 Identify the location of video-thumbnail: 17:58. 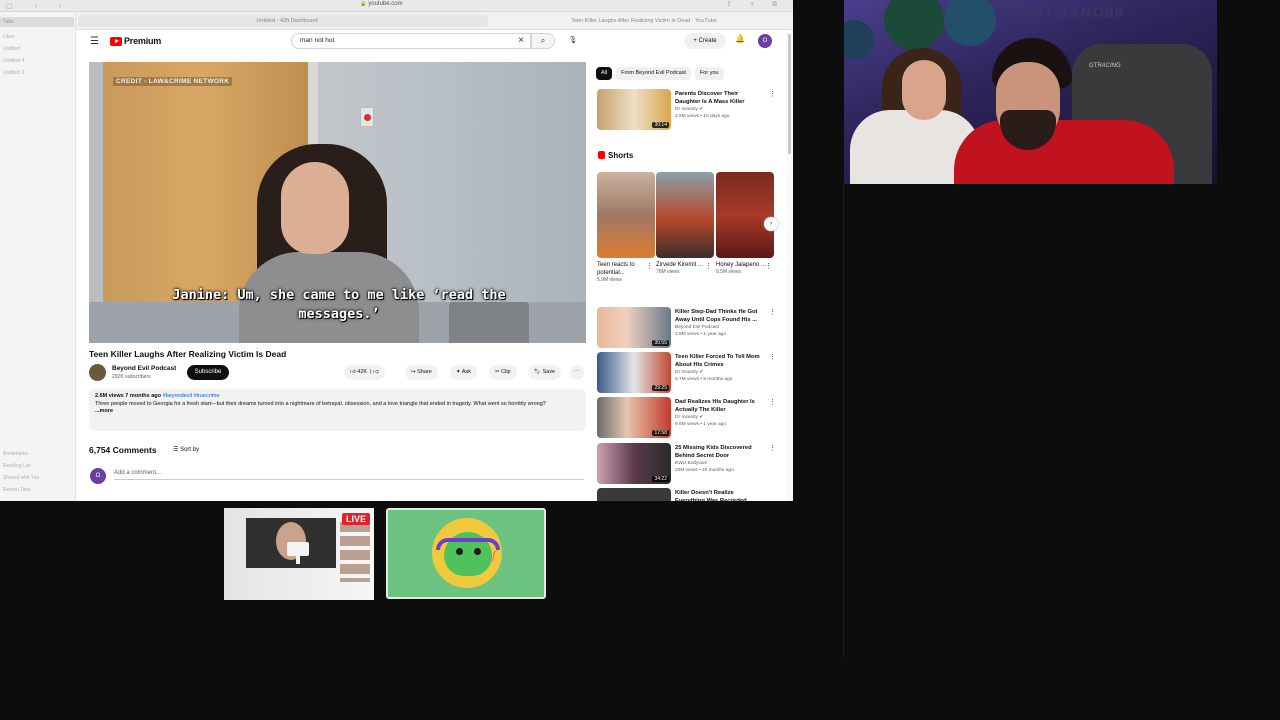
(634, 417).